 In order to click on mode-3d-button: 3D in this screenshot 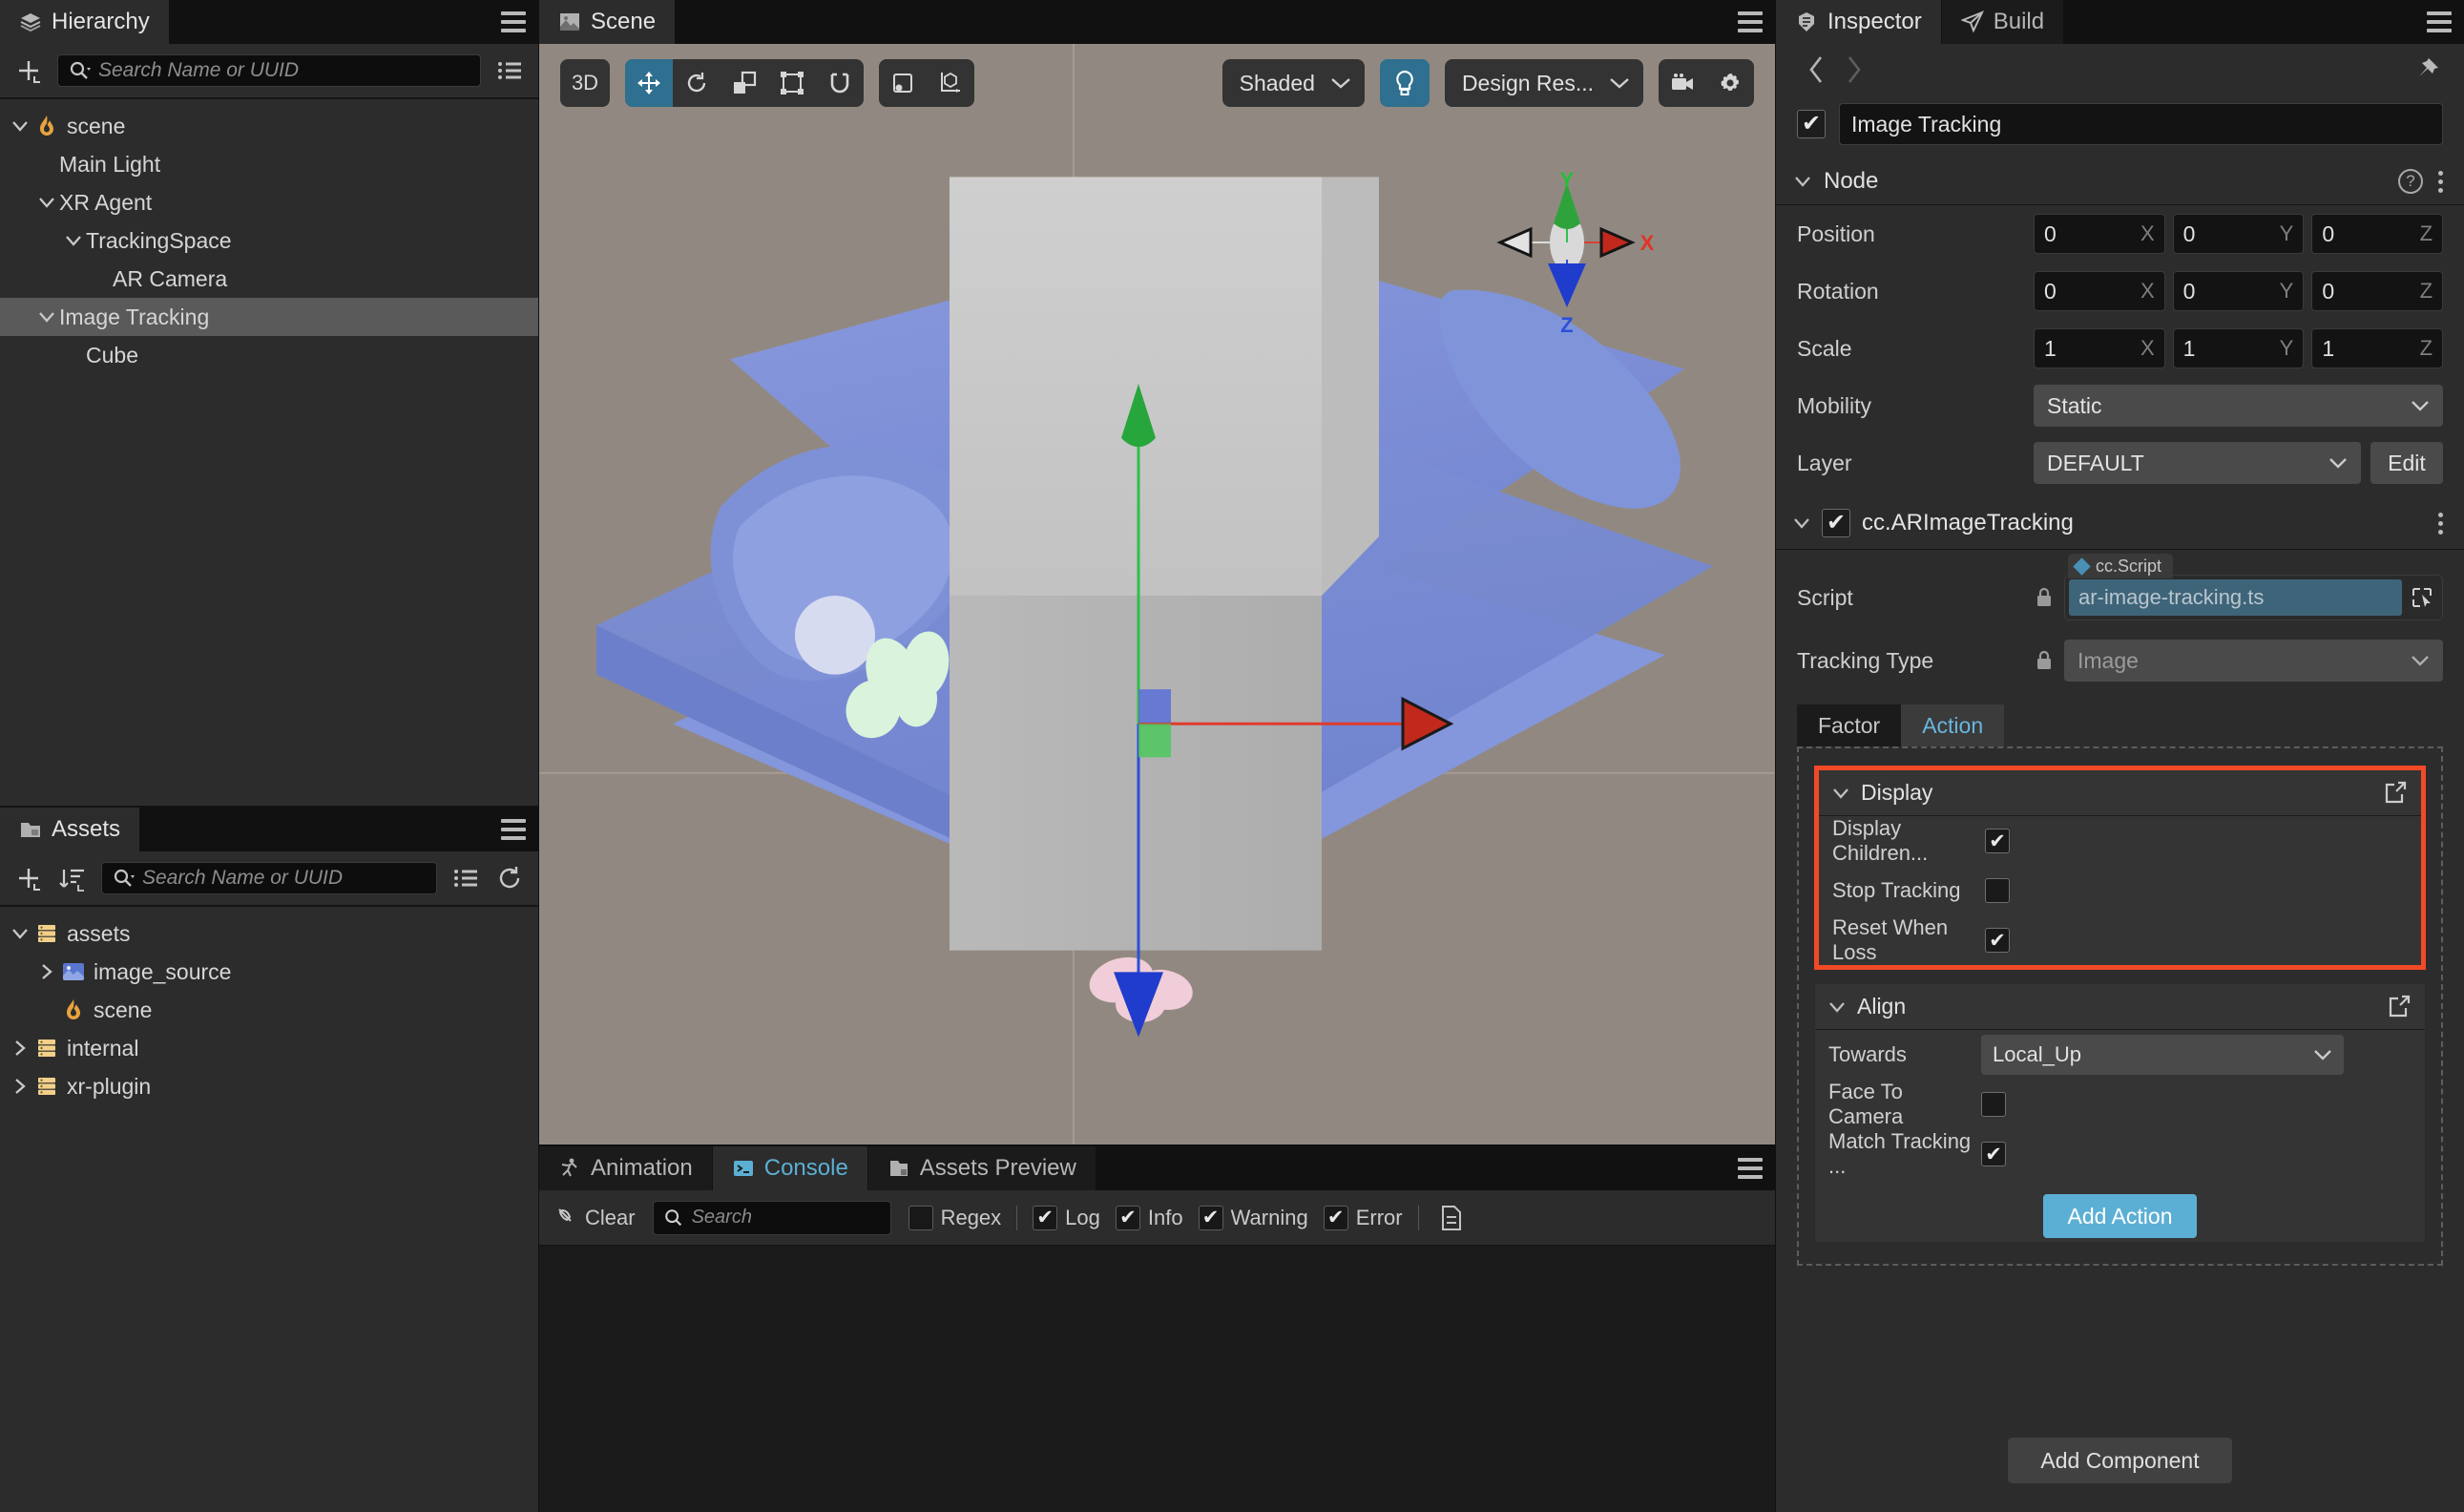, I will do `click(585, 83)`.